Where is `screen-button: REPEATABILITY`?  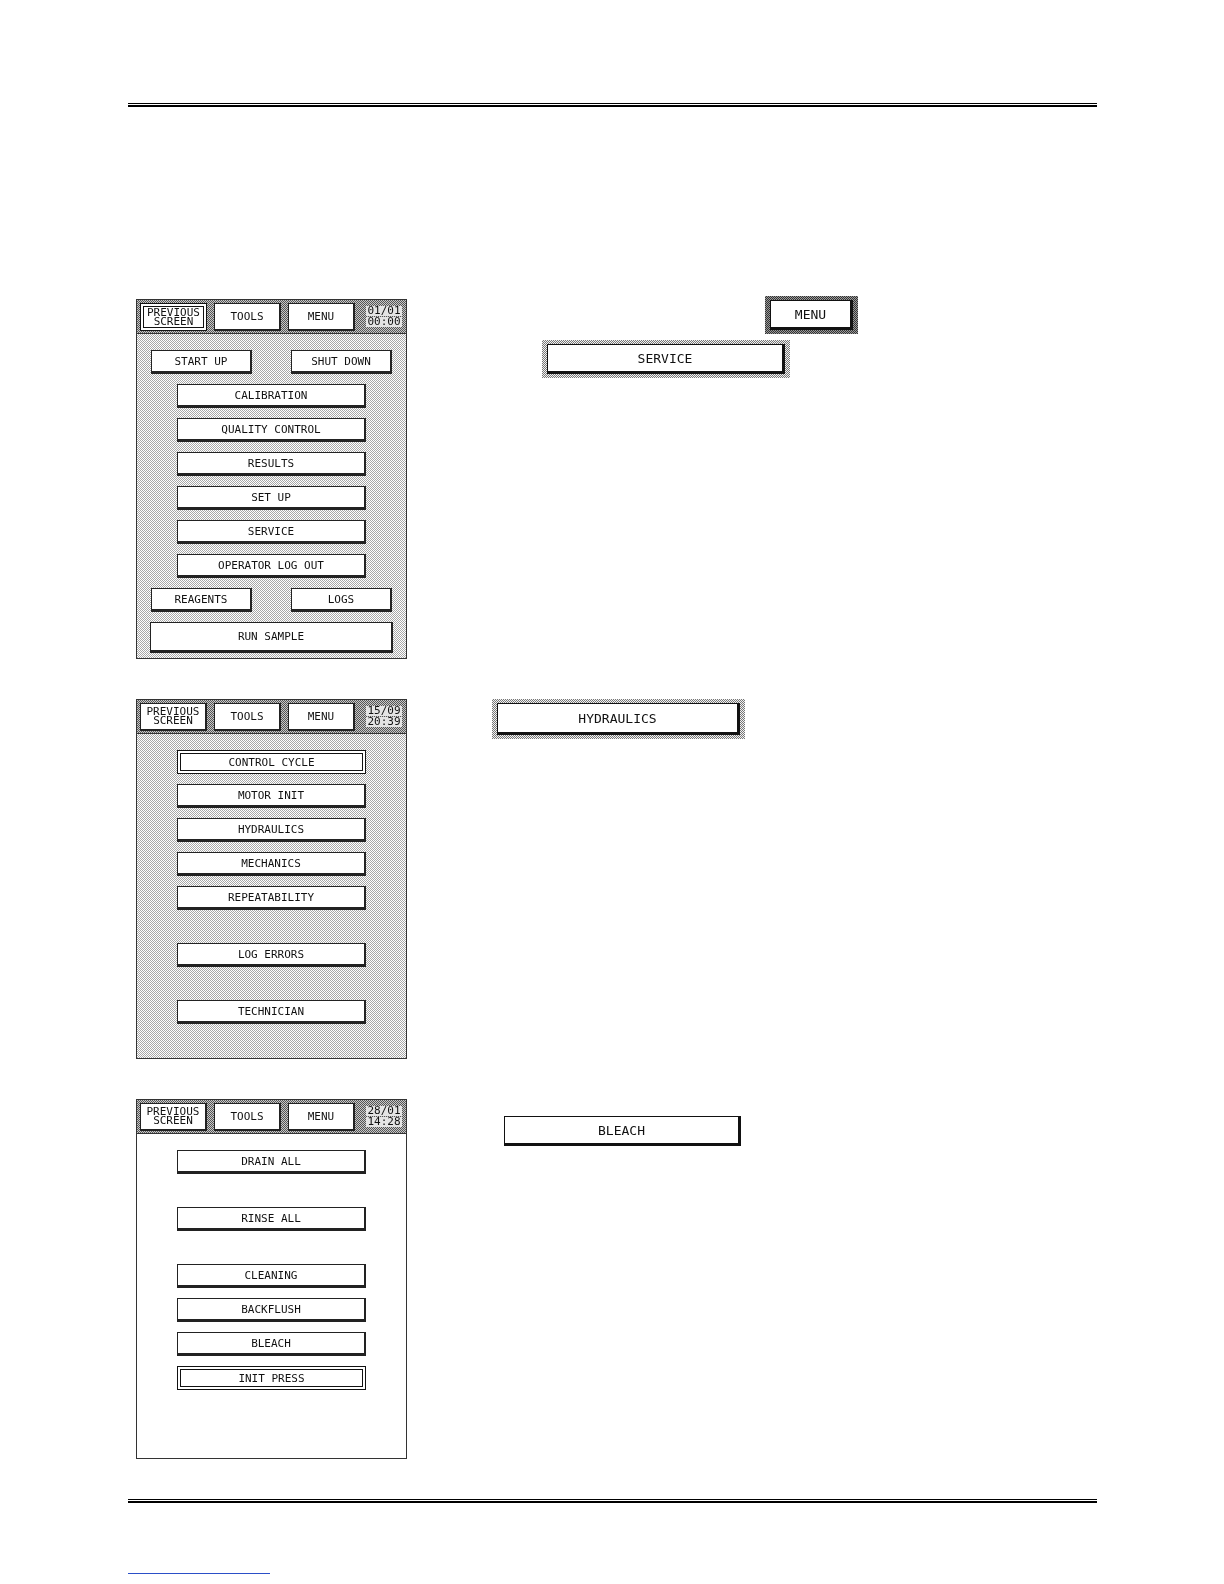 screen-button: REPEATABILITY is located at coordinates (271, 898).